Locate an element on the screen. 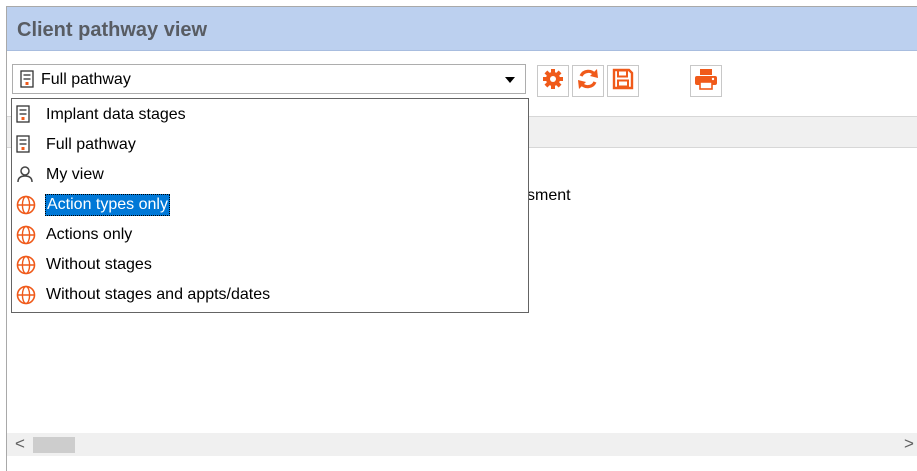 This screenshot has height=471, width=917. save-icon is located at coordinates (623, 81).